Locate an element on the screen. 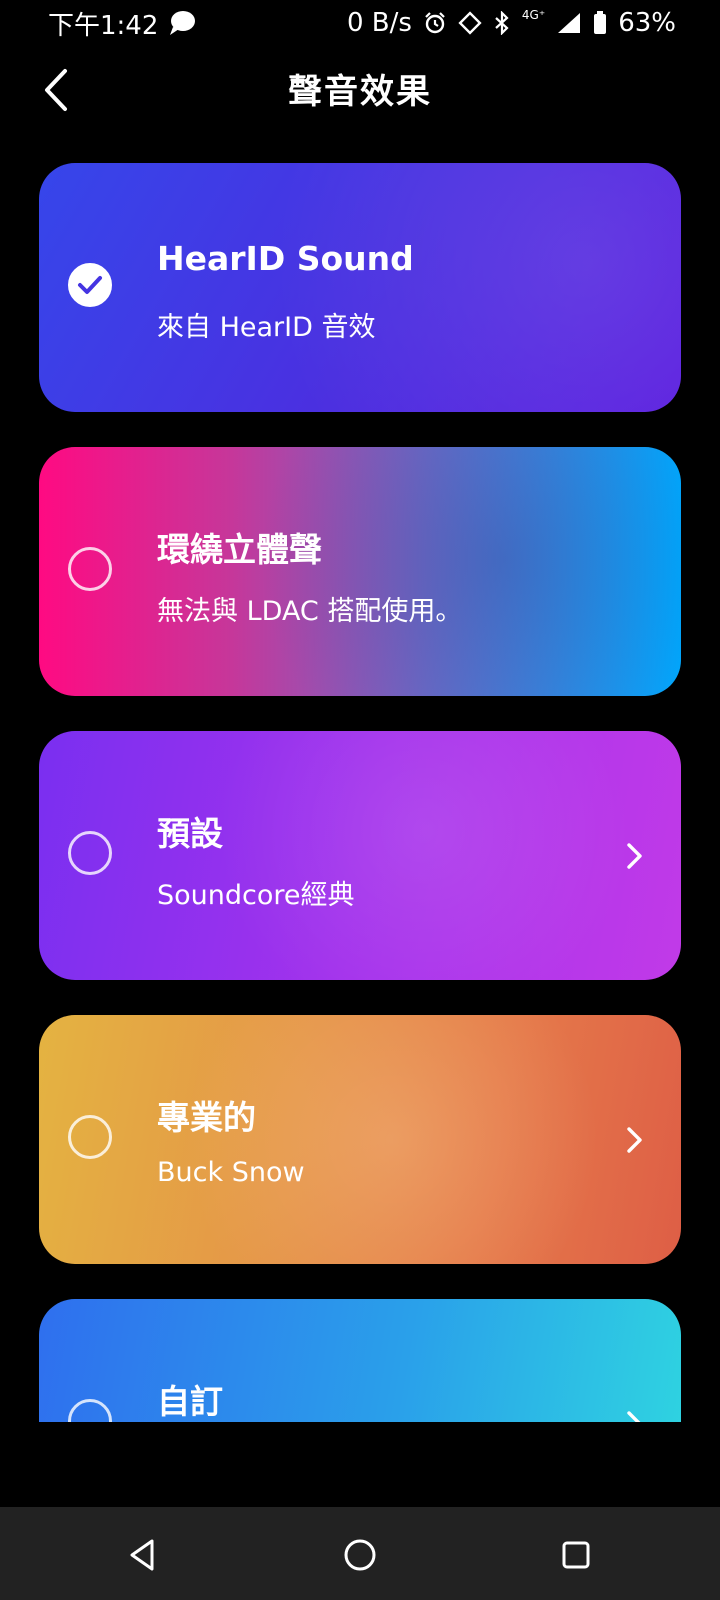  battery-level: 63% is located at coordinates (647, 23).